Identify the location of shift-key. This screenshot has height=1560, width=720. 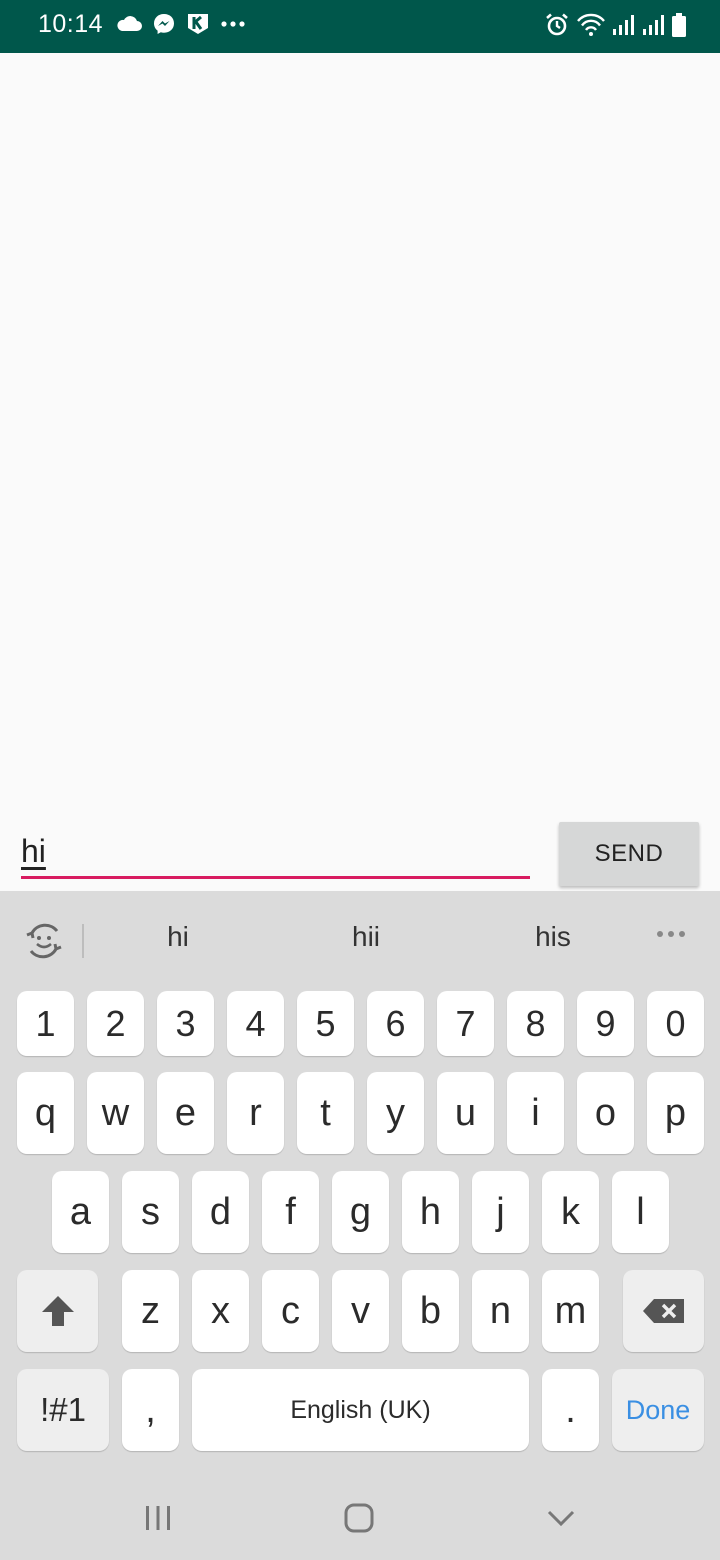
(57, 1311).